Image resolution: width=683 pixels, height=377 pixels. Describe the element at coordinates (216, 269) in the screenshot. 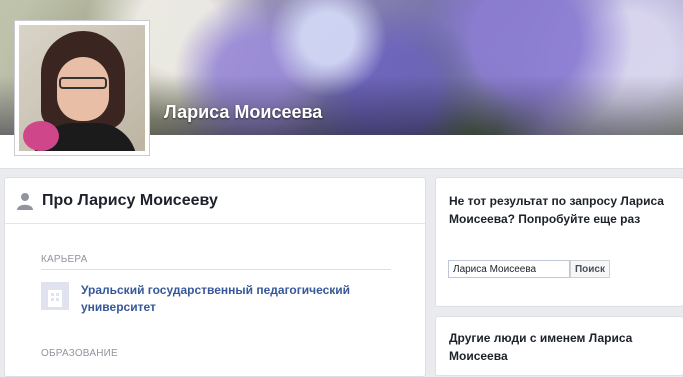

I see `career-divider` at that location.